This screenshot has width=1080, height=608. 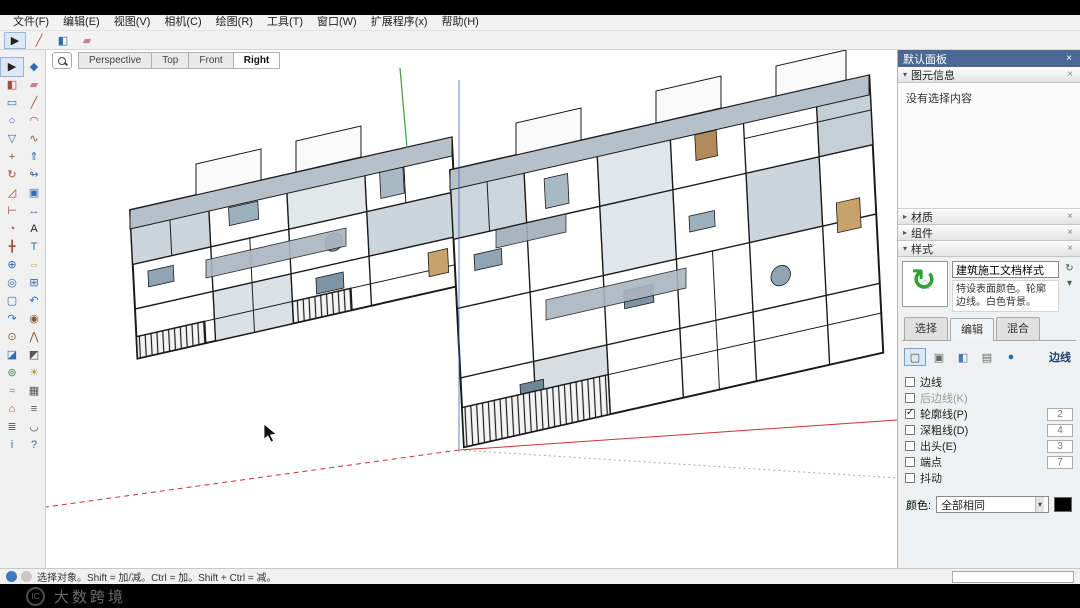 What do you see at coordinates (34, 139) in the screenshot?
I see `tool-freehand: ∿` at bounding box center [34, 139].